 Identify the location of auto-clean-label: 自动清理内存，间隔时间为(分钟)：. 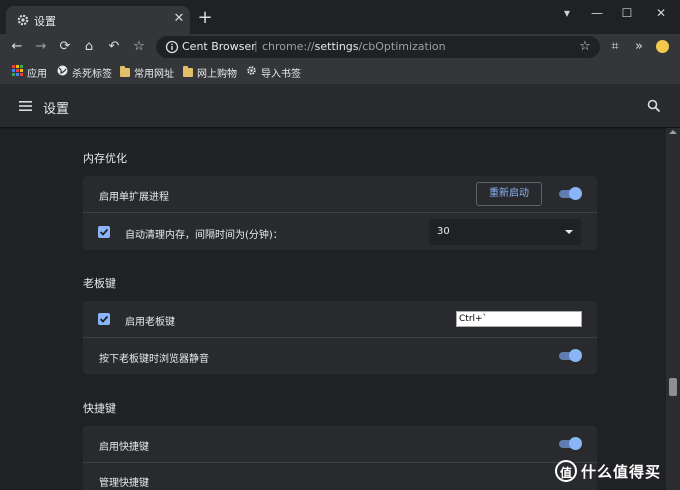
(204, 235).